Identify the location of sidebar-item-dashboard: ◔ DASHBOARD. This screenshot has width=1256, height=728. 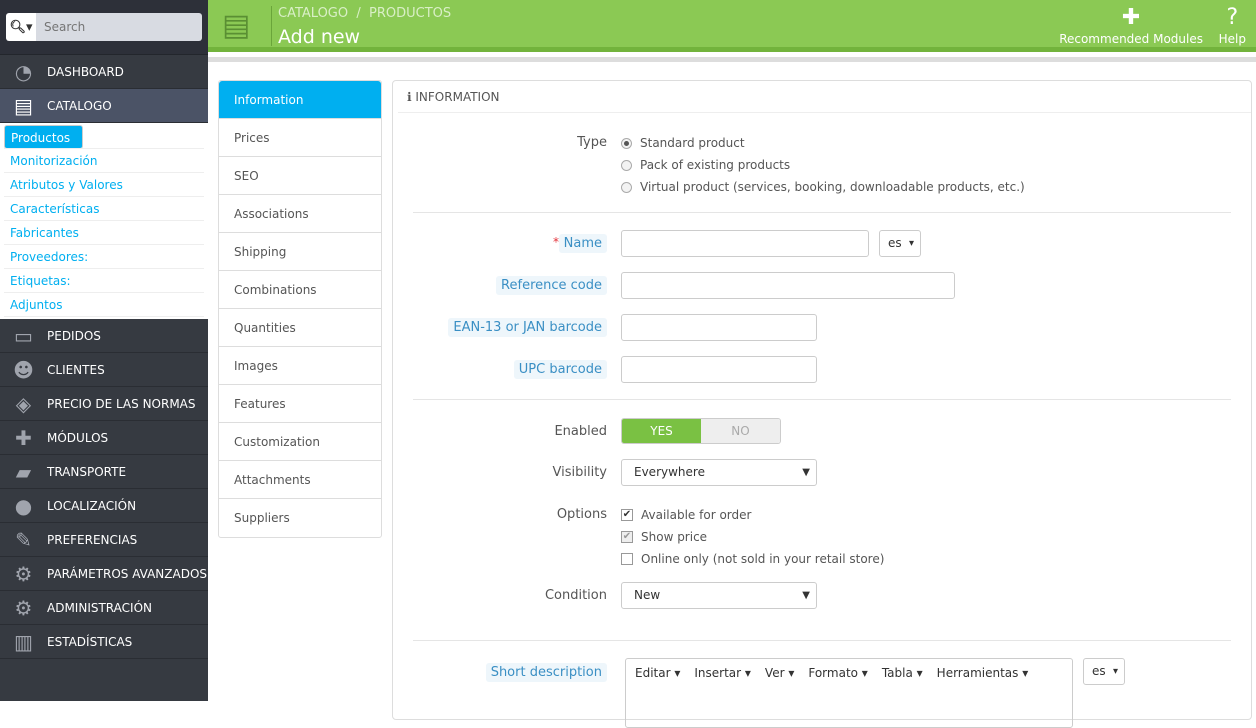
(104, 72).